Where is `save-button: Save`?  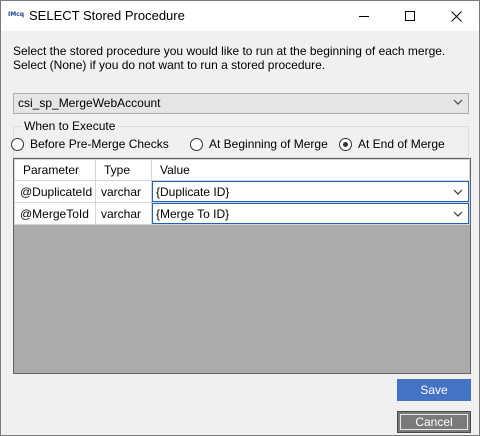
save-button: Save is located at coordinates (434, 390).